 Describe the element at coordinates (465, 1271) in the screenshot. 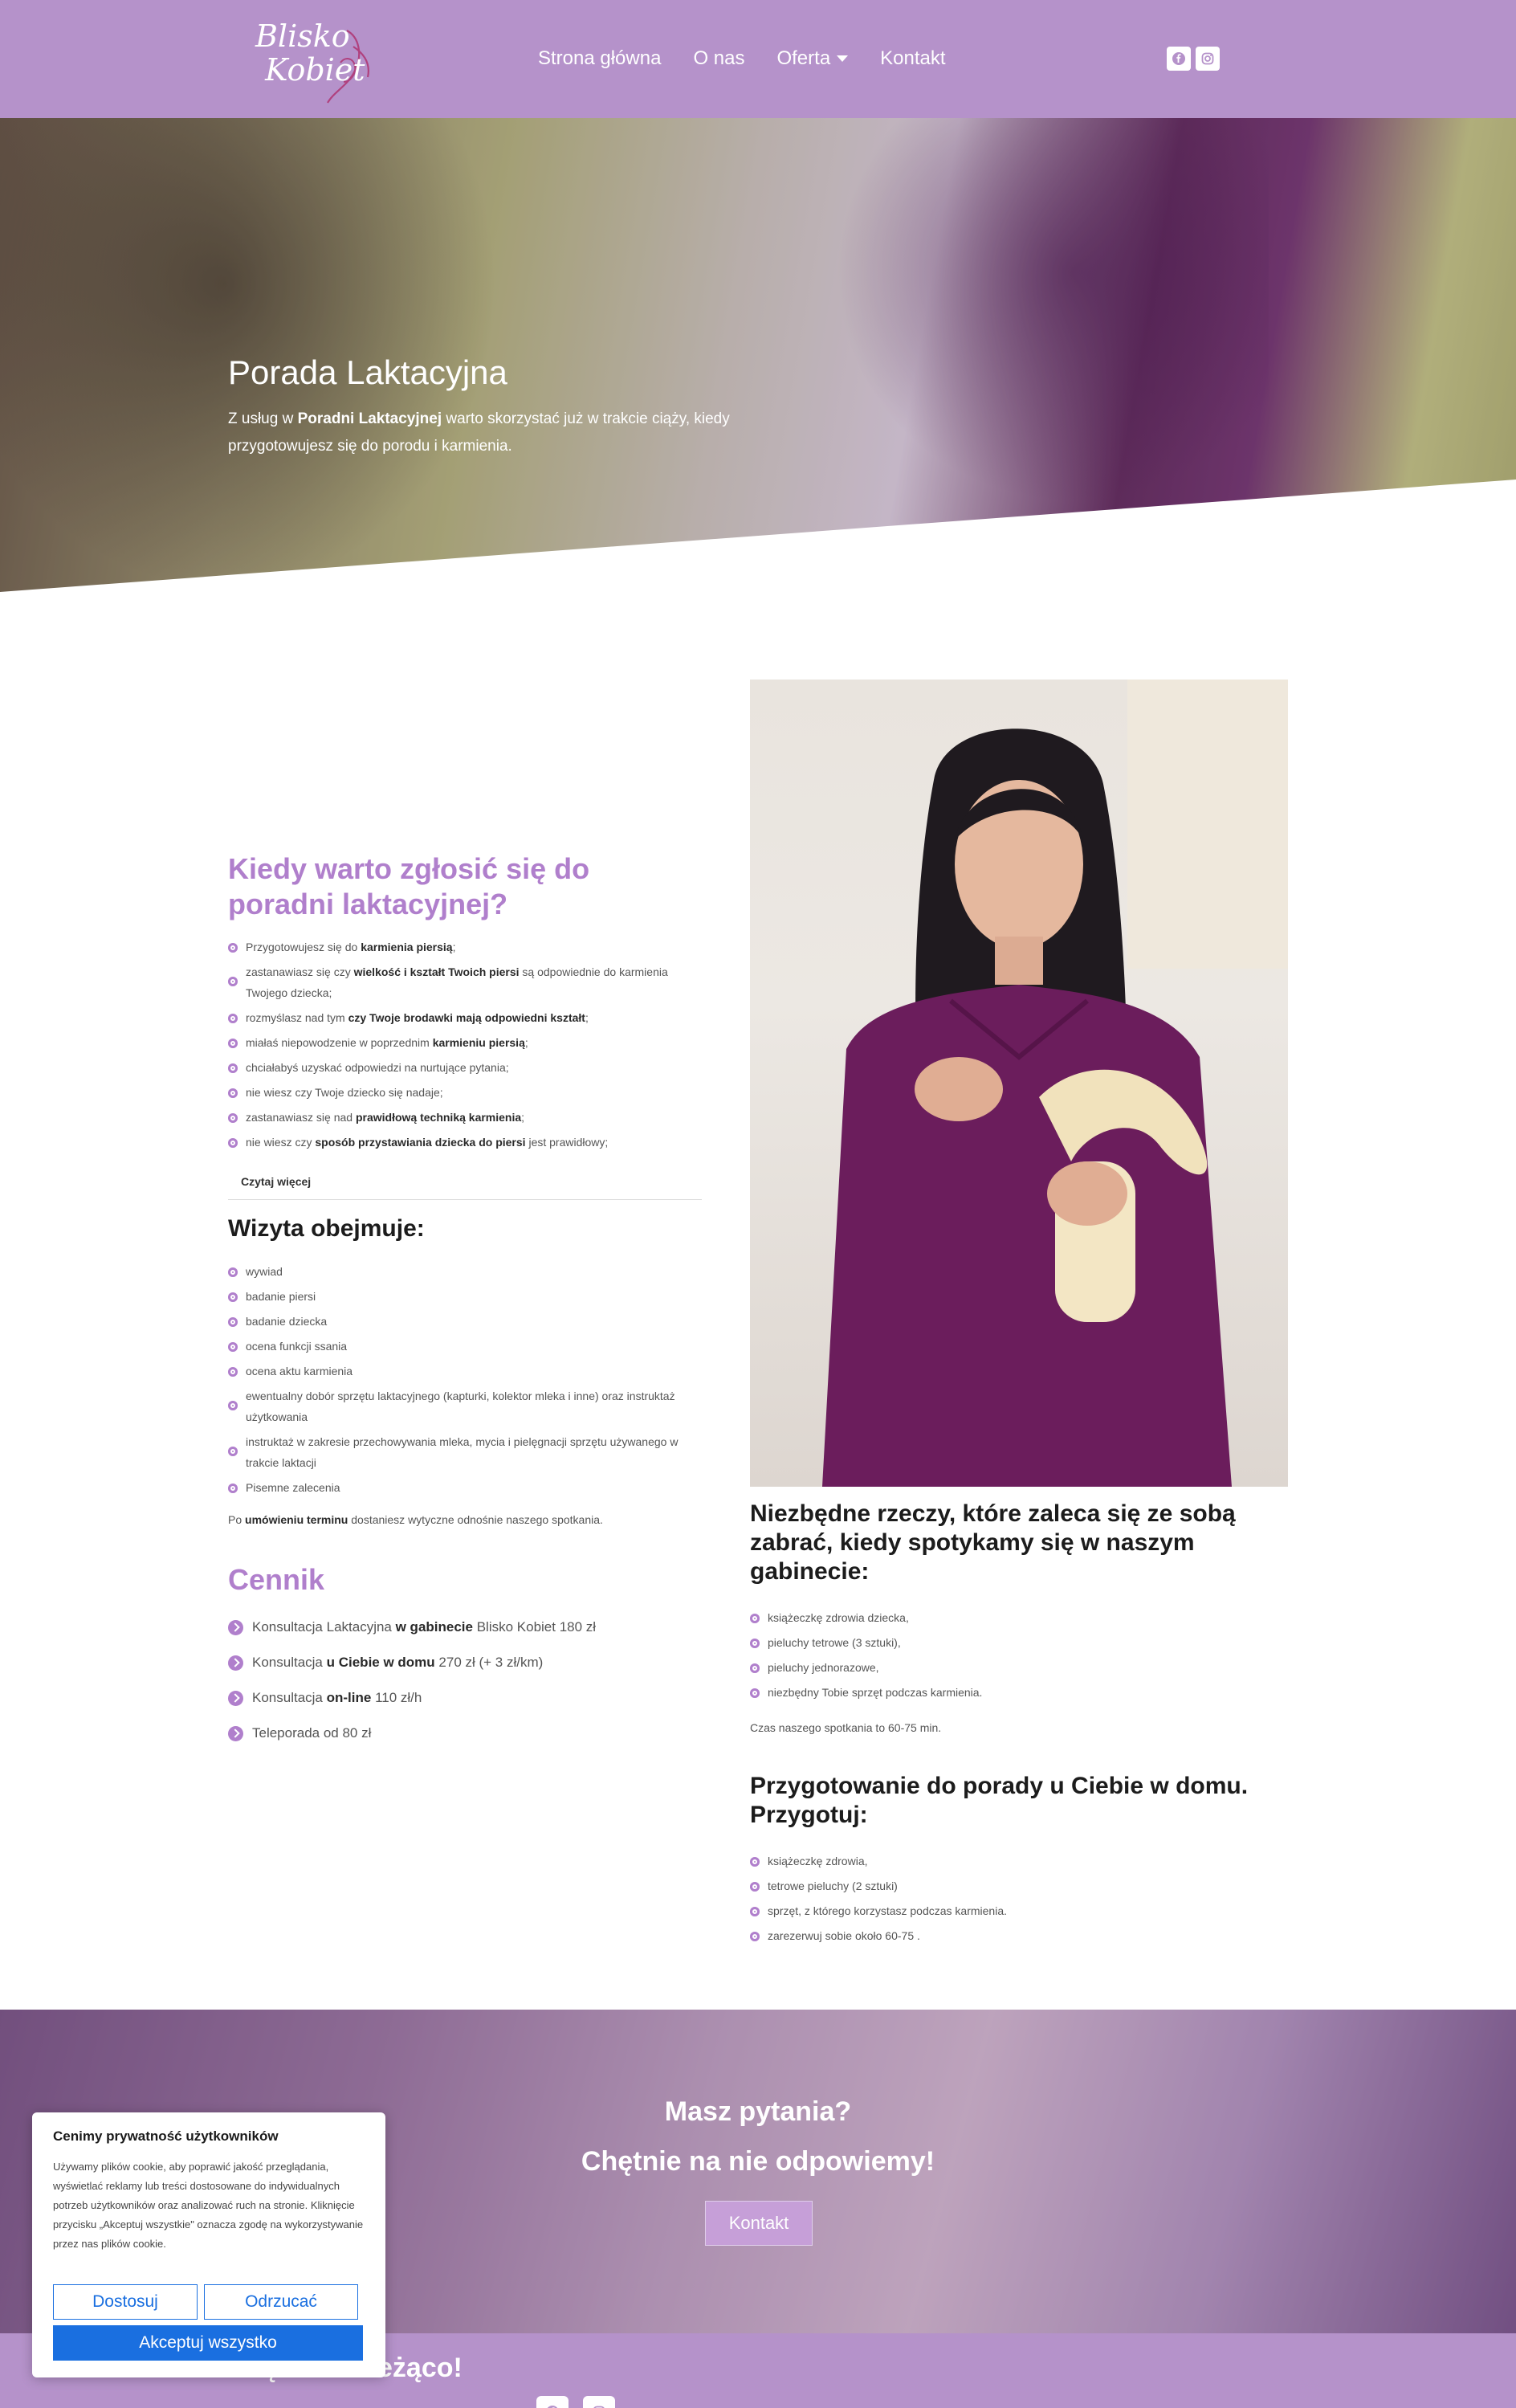

I see `list-item: wywiad` at that location.